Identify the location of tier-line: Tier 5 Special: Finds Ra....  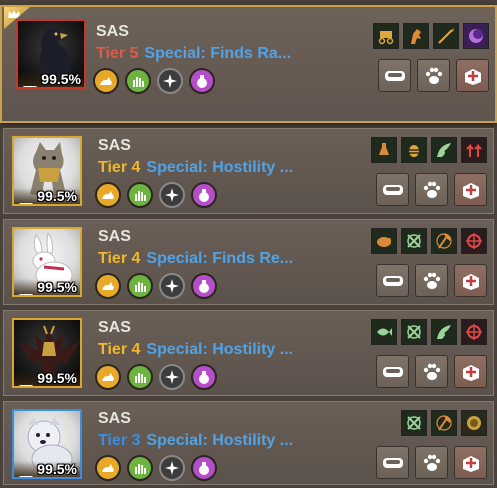
(193, 54).